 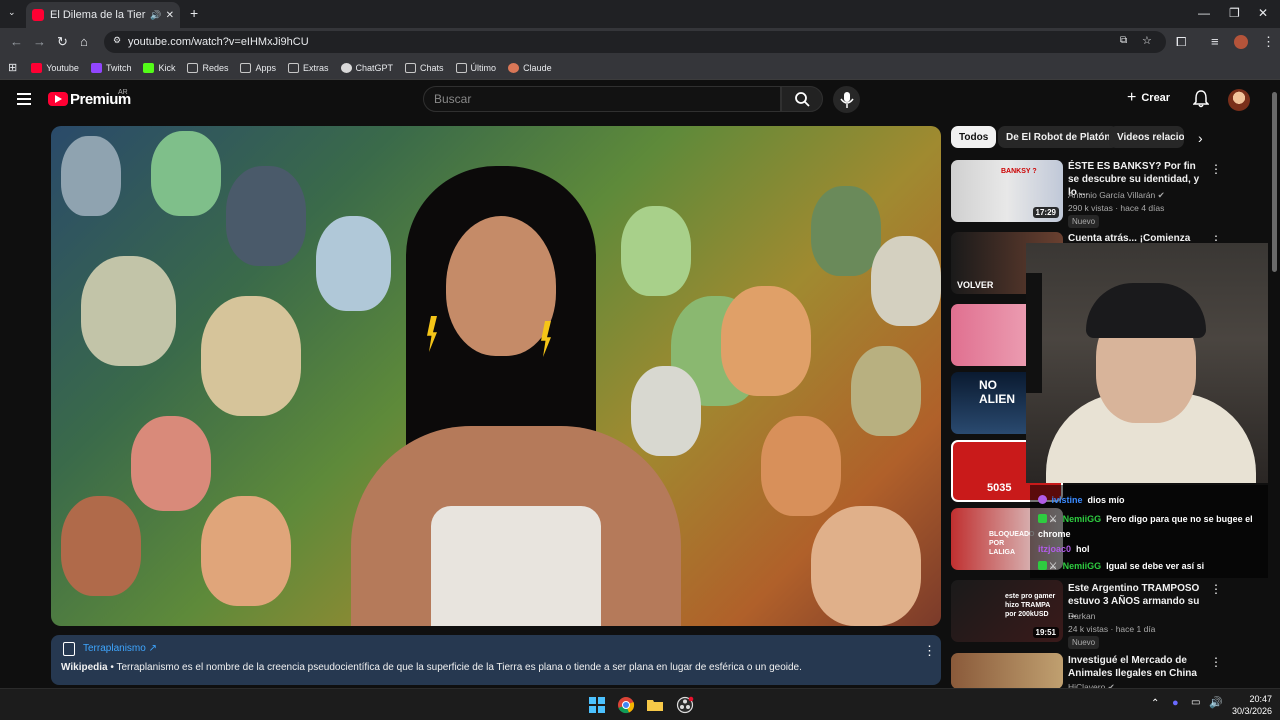 I want to click on search-icon, so click(x=802, y=99).